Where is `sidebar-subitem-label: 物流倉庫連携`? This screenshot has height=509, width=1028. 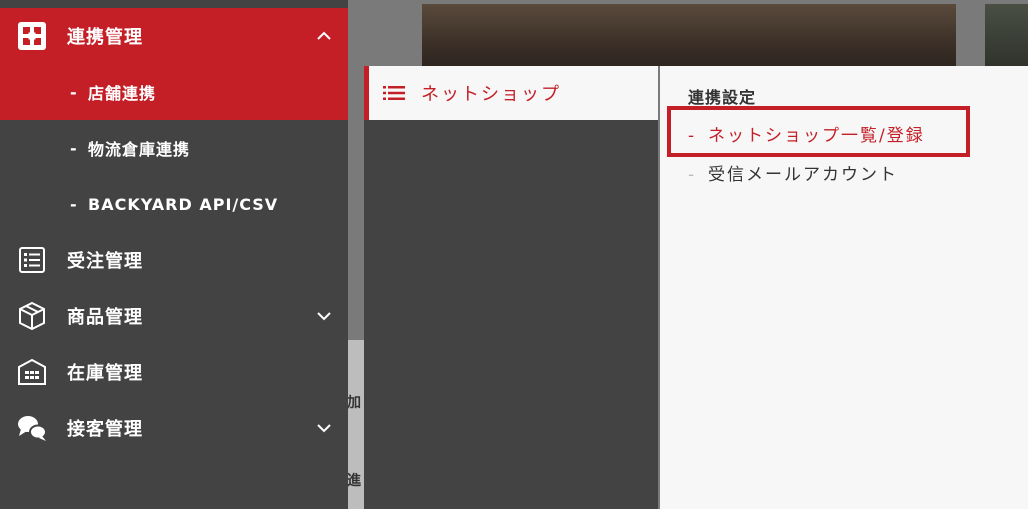
sidebar-subitem-label: 物流倉庫連携 is located at coordinates (139, 149).